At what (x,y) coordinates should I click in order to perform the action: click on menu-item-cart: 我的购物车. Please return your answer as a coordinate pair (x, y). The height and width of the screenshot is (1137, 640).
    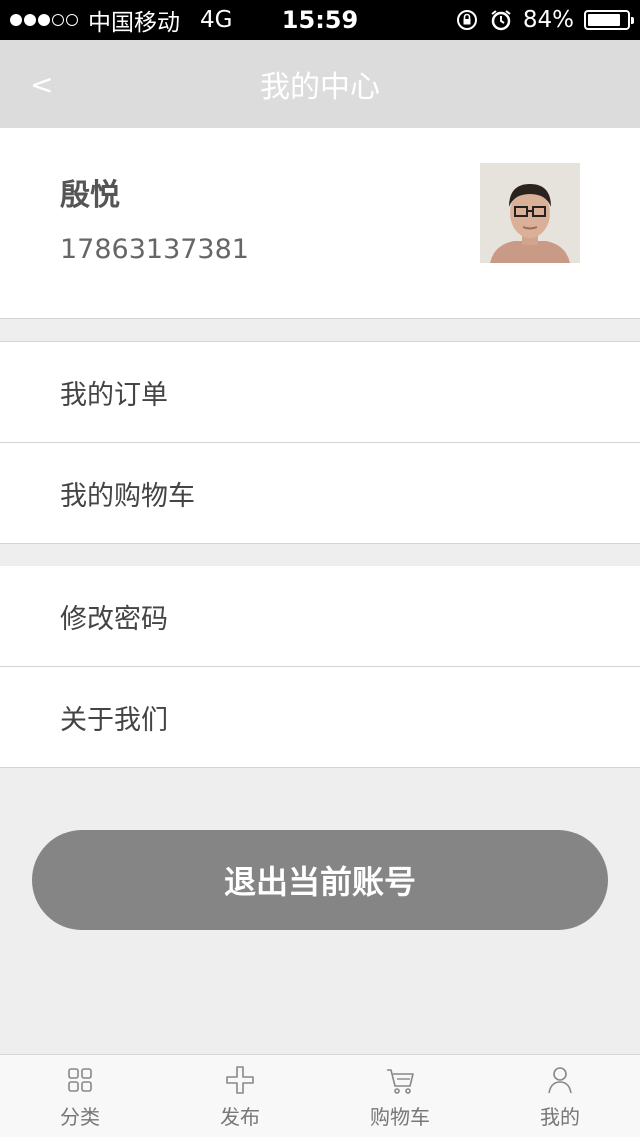
    Looking at the image, I should click on (320, 493).